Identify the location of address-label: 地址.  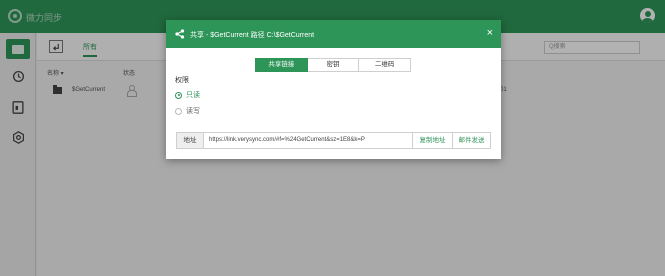
(190, 140).